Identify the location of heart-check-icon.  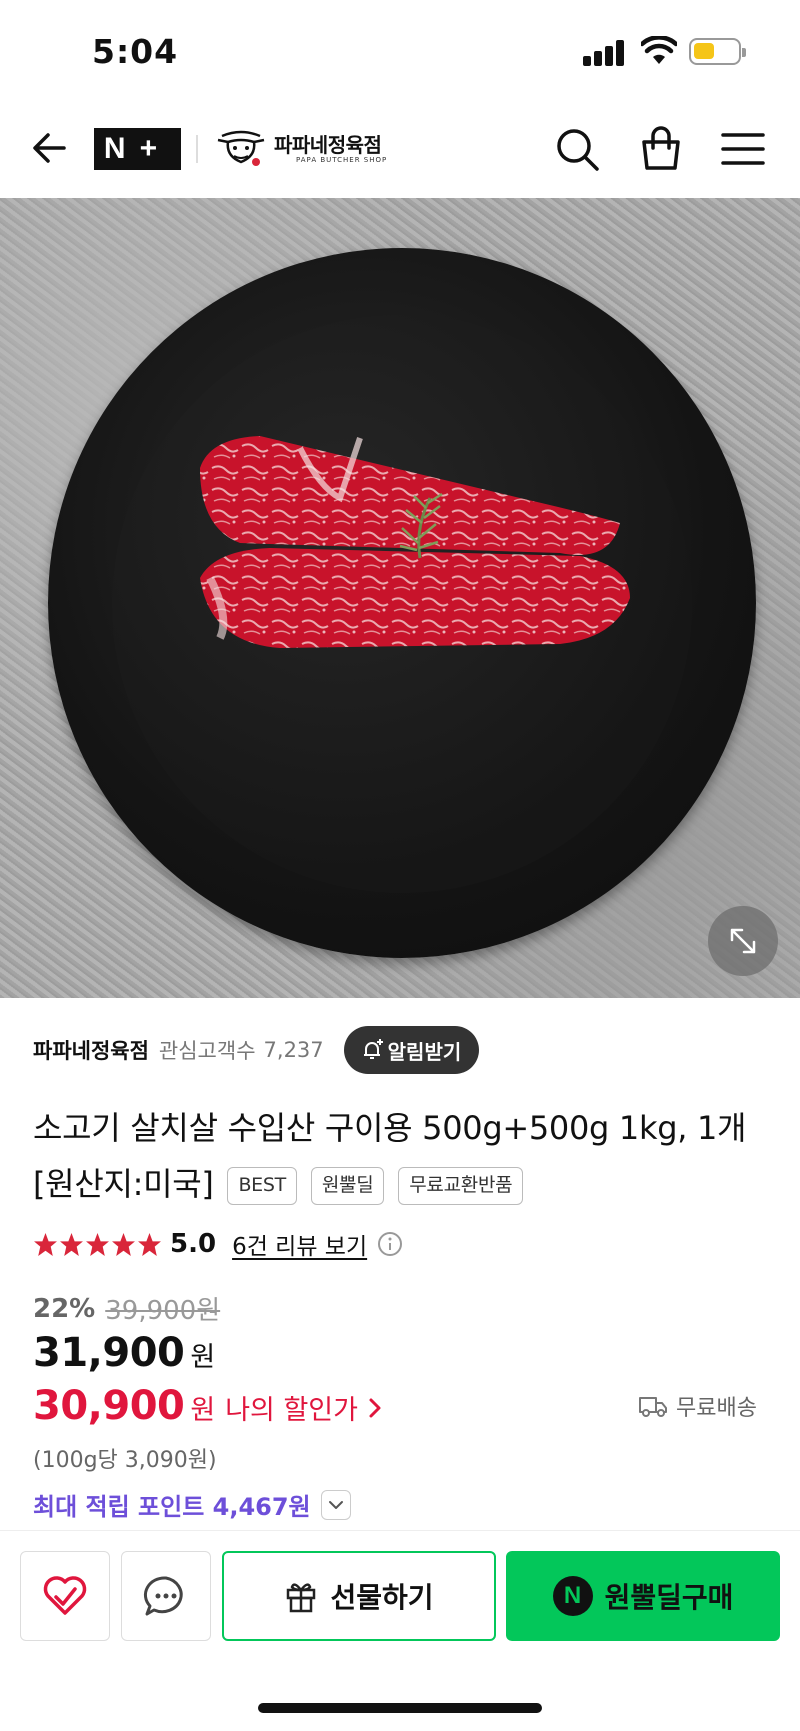
(65, 1595).